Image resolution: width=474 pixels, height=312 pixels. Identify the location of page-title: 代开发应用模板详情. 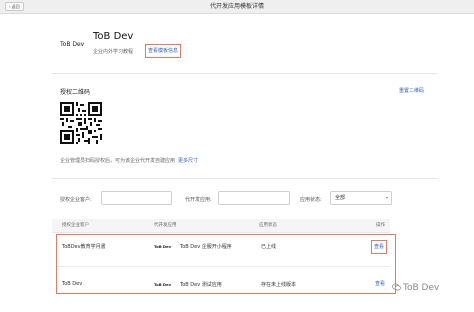
(236, 6).